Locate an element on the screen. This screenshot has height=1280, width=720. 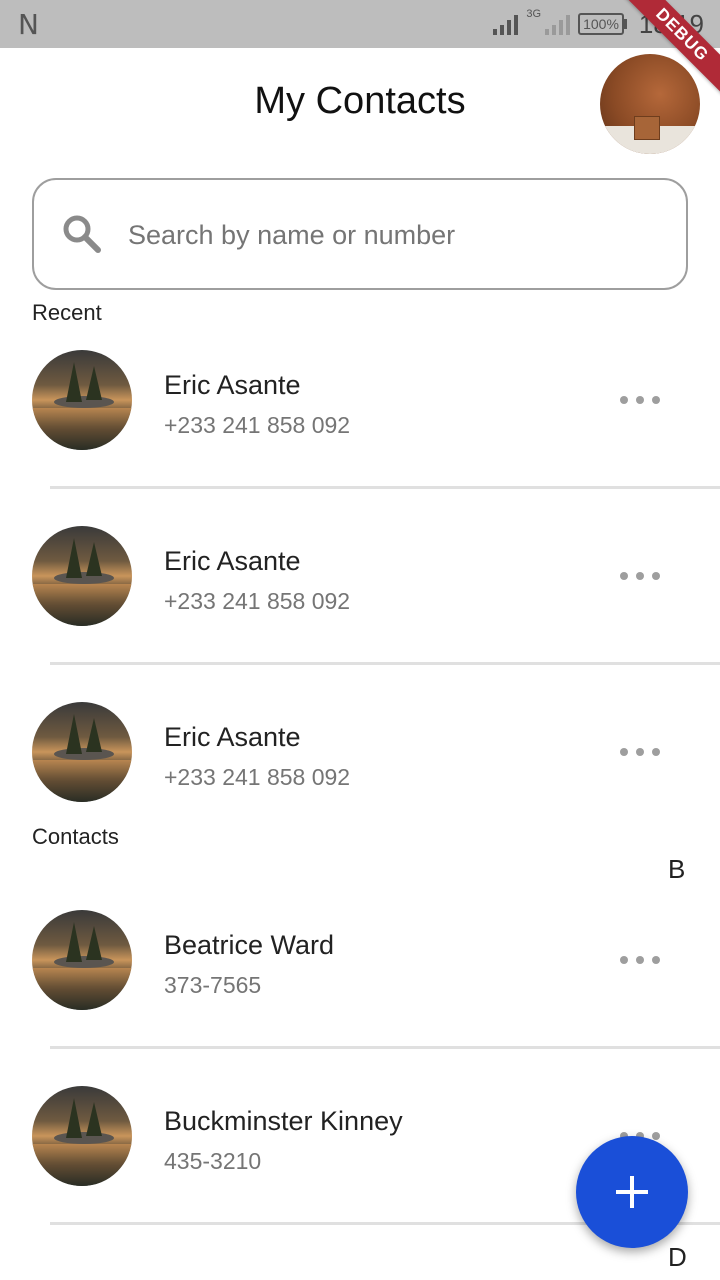
signal-icon is located at coordinates (506, 24).